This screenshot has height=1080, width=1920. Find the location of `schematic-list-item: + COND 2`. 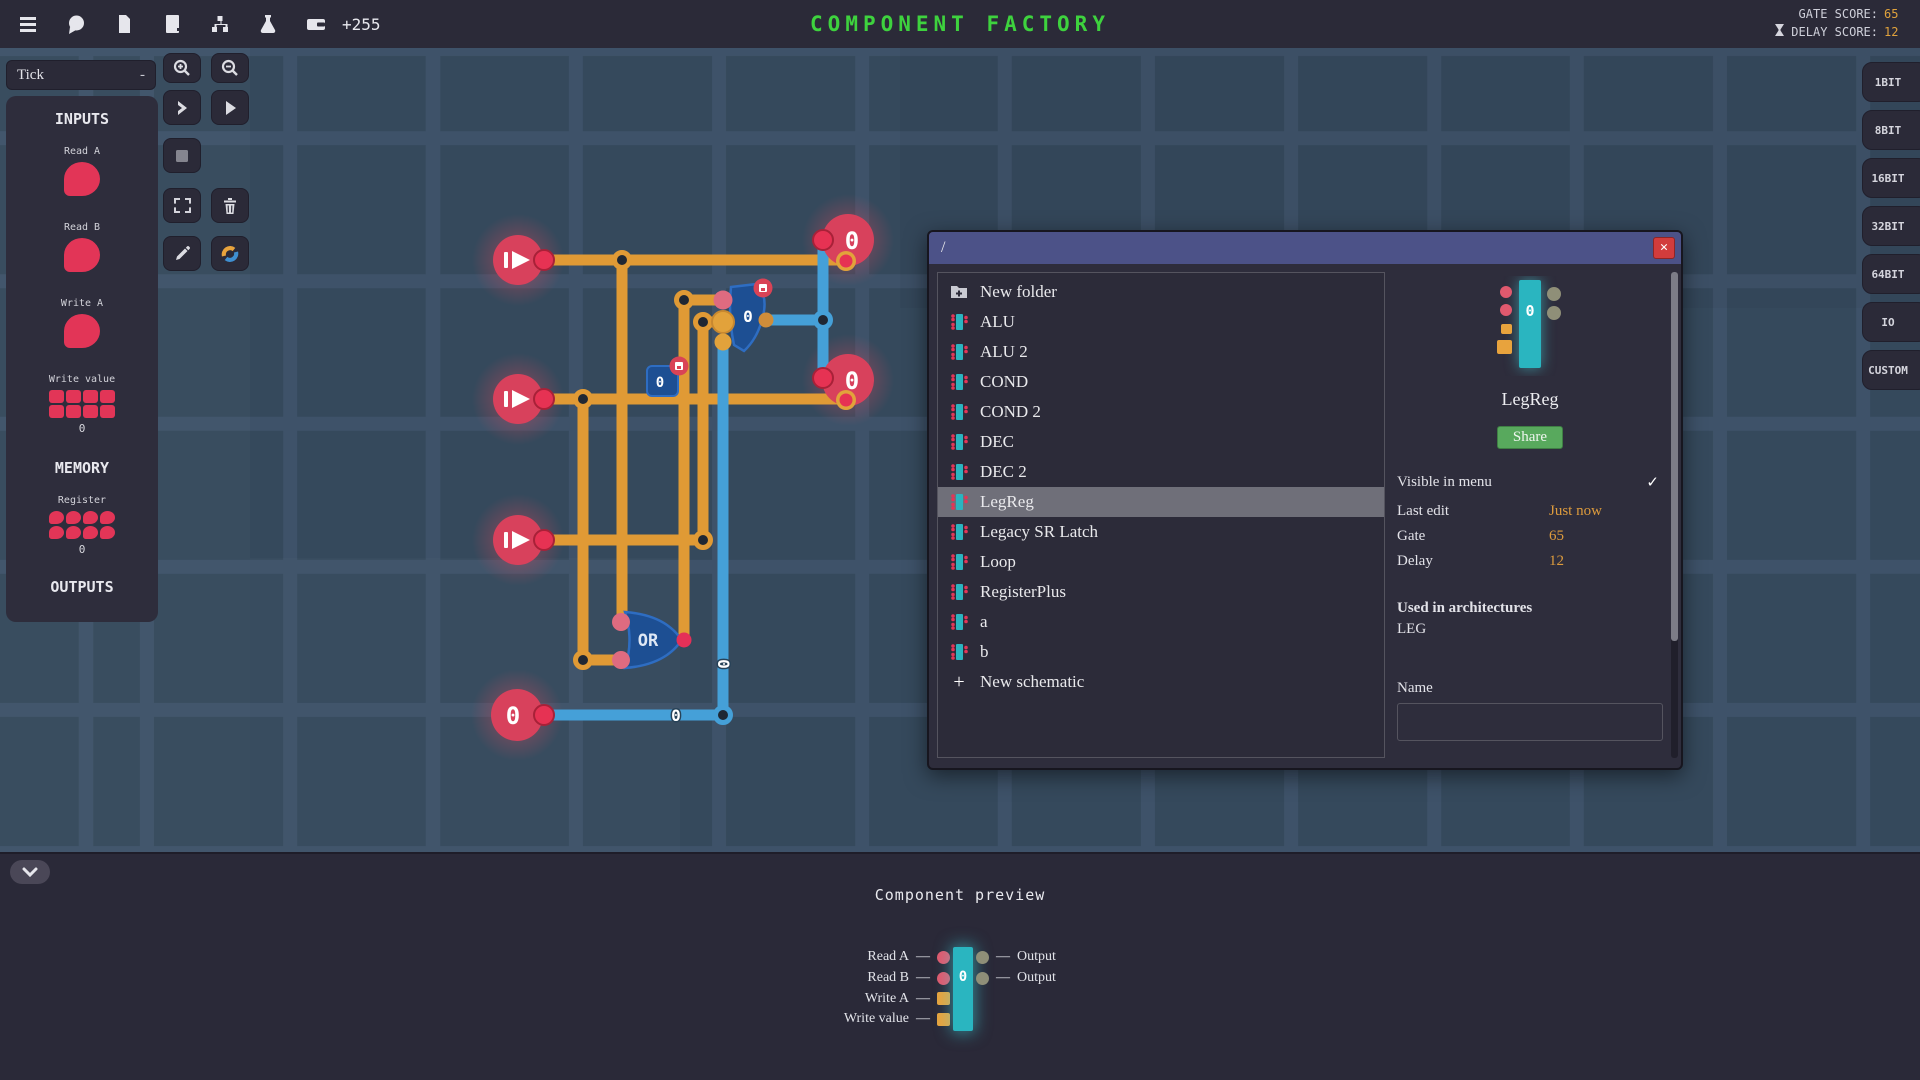

schematic-list-item: + COND 2 is located at coordinates (1161, 412).